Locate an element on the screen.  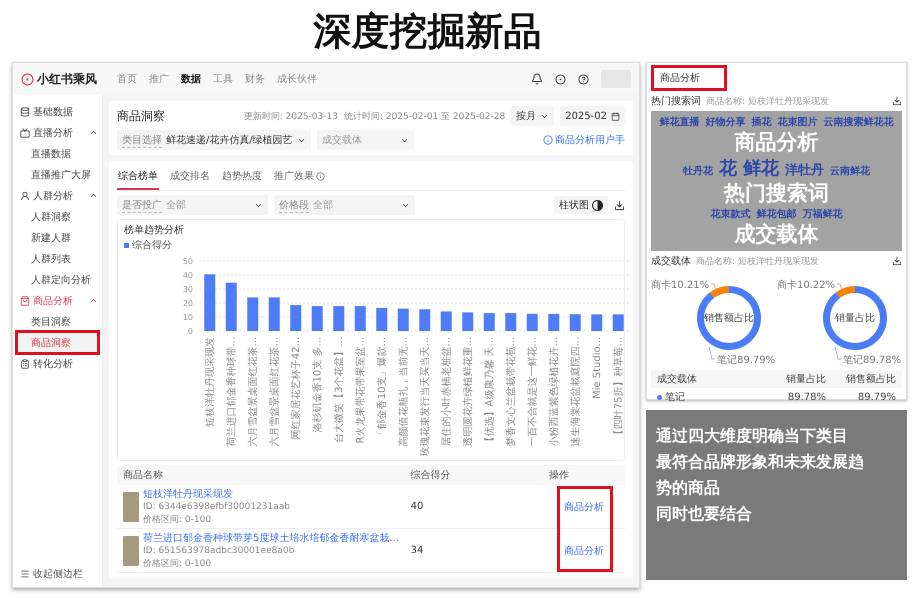
period-select: 按月 is located at coordinates (532, 116).